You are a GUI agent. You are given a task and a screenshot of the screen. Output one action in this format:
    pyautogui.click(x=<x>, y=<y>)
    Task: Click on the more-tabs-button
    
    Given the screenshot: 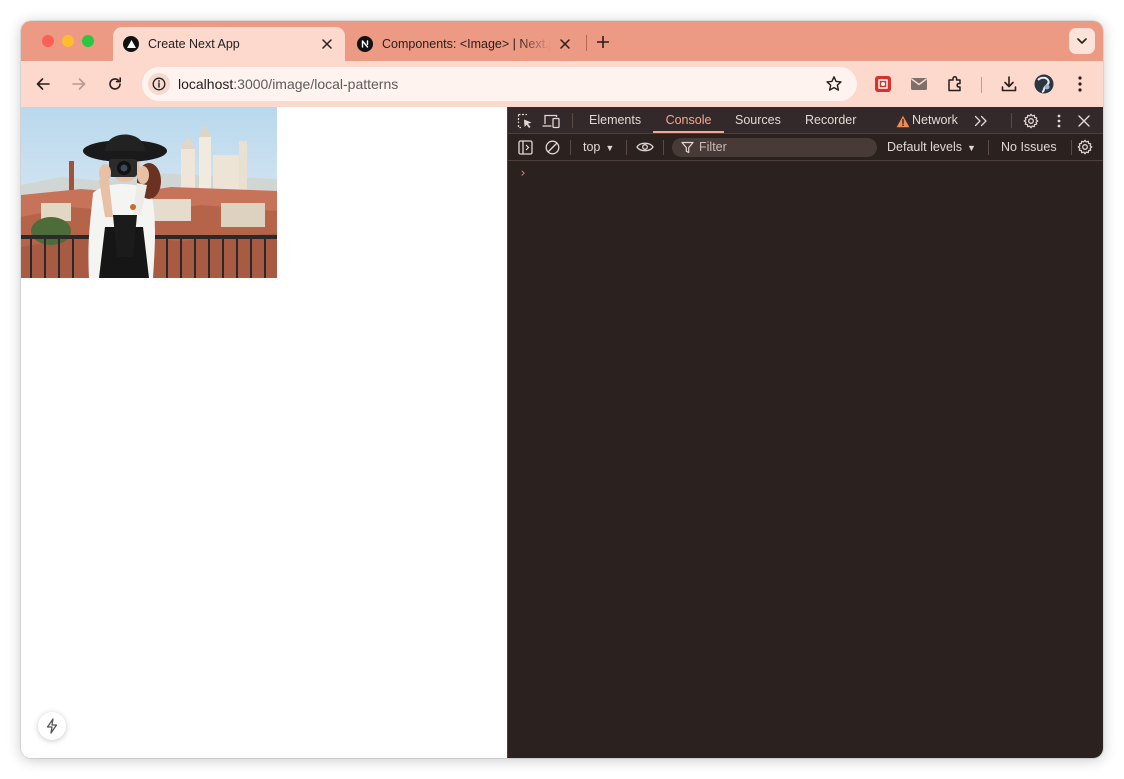 What is the action you would take?
    pyautogui.click(x=981, y=121)
    